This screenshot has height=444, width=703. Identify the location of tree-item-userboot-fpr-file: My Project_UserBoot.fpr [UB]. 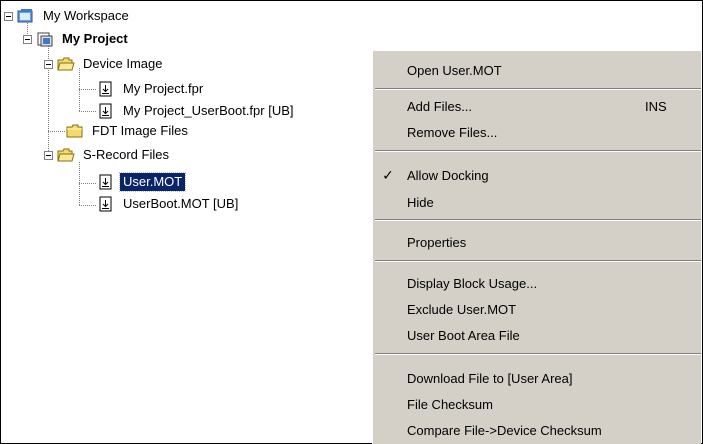
(197, 111).